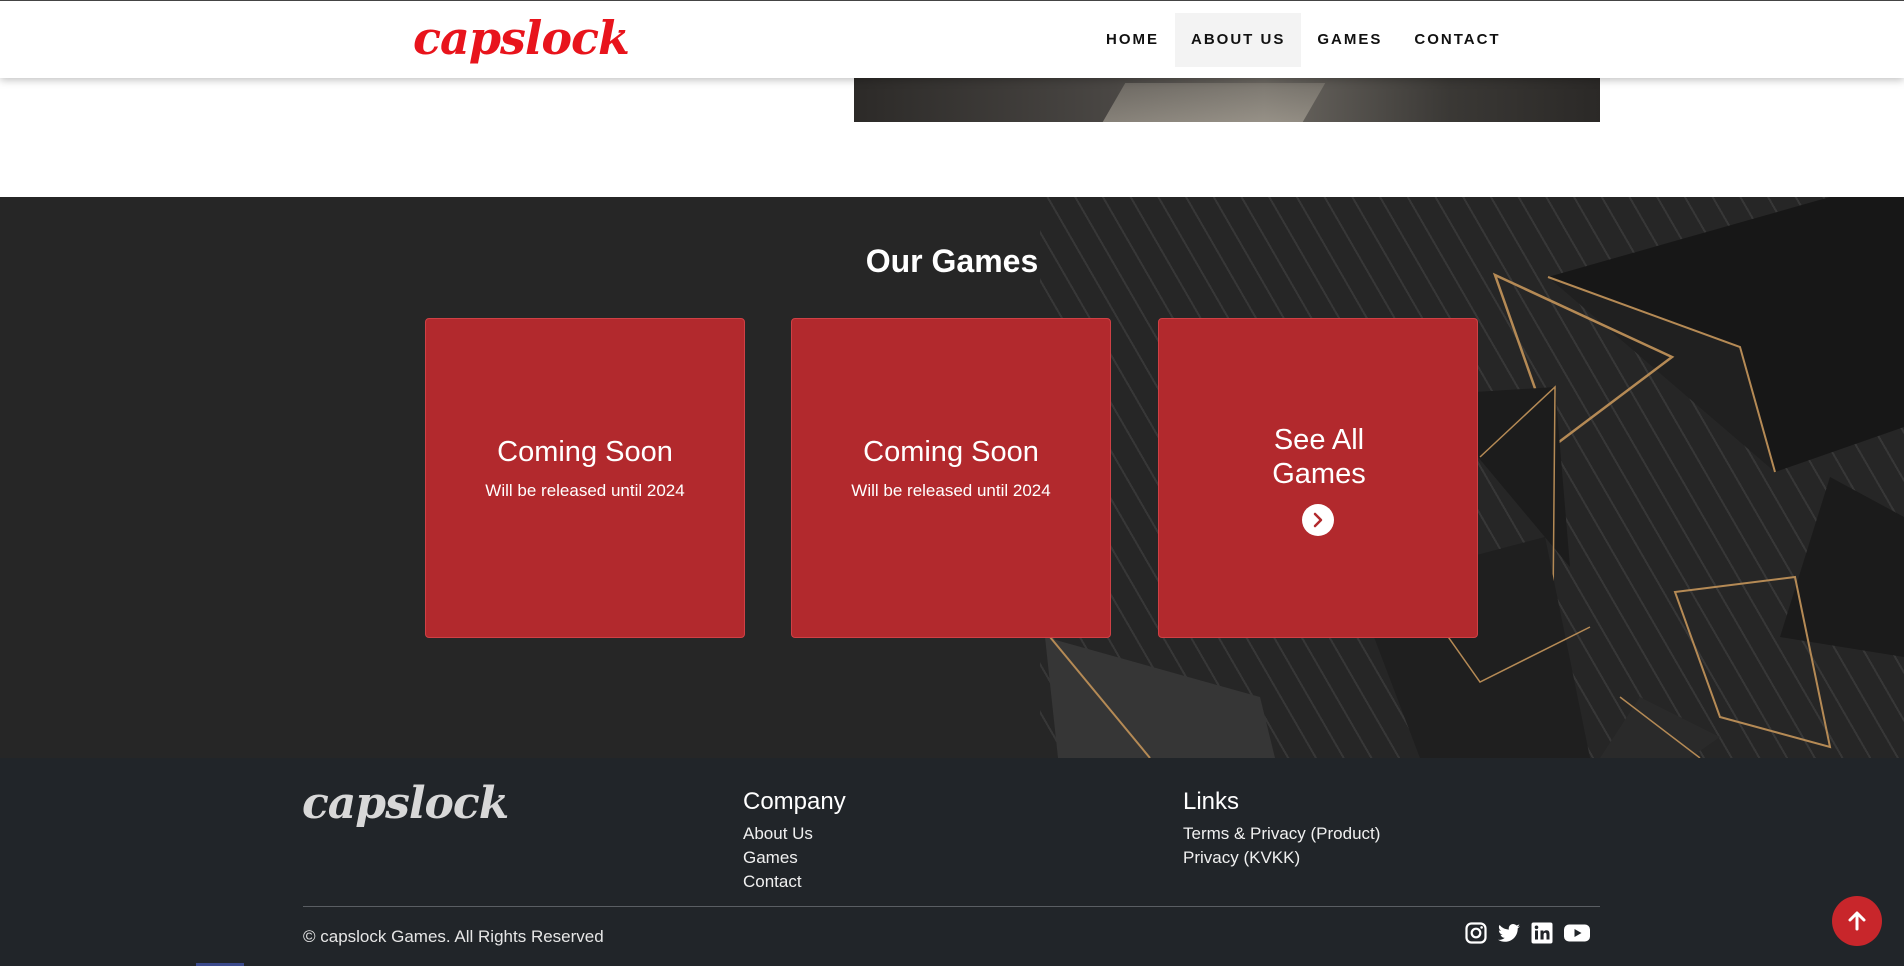 The image size is (1904, 966). I want to click on see-all-line2: Games, so click(1319, 474).